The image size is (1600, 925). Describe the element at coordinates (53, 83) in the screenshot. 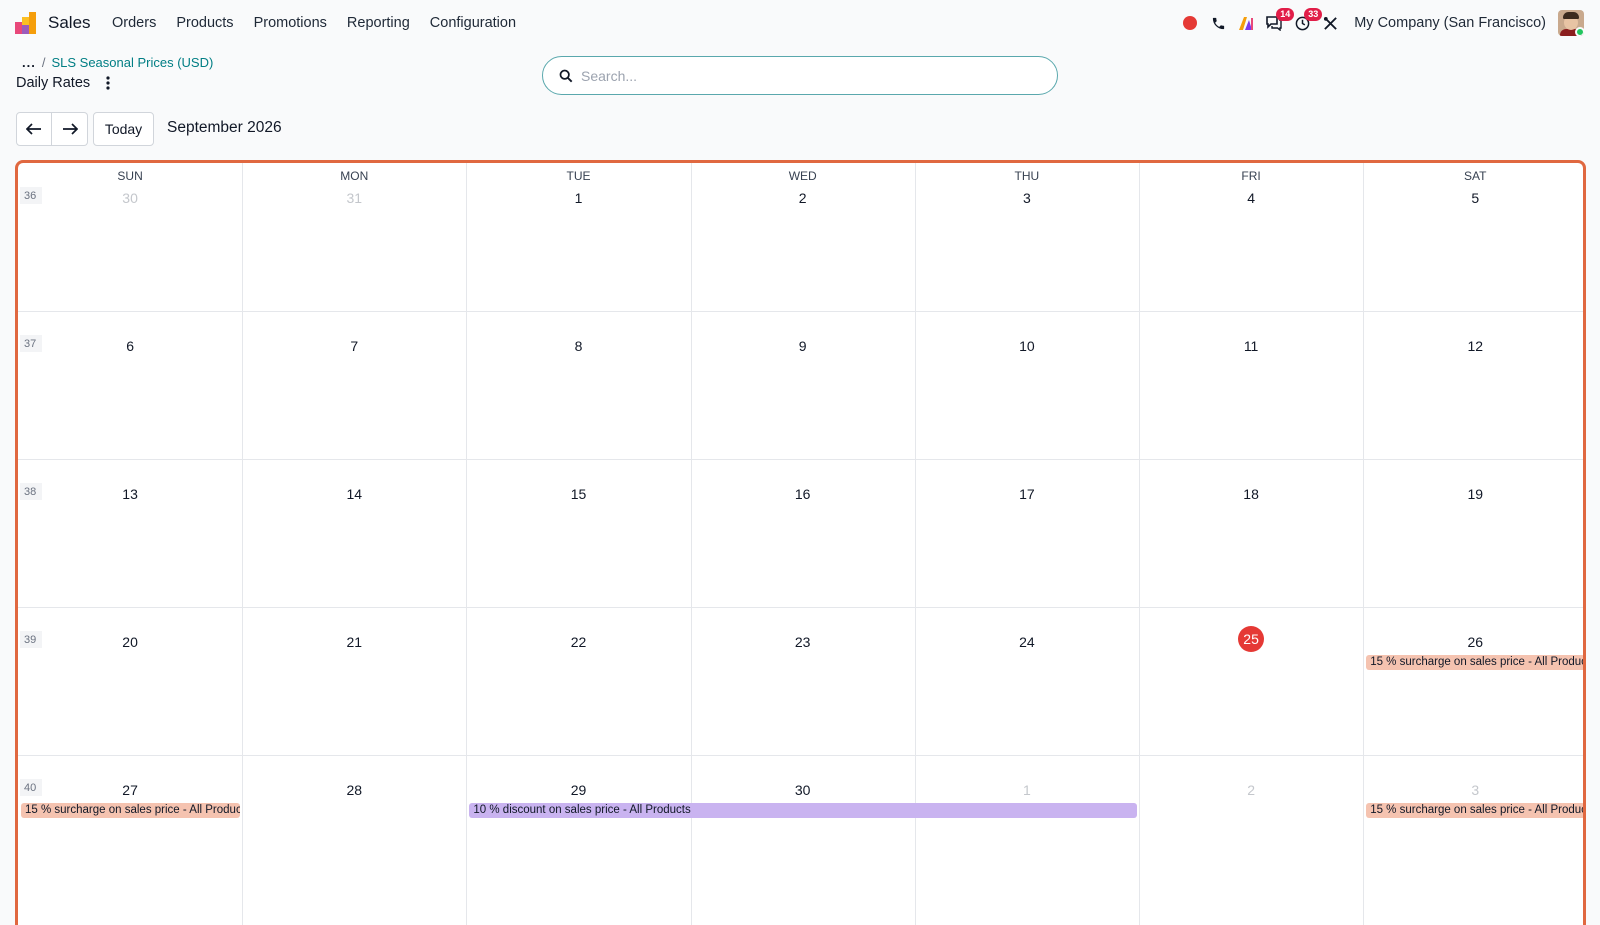

I see `page-title: Daily Rates` at that location.